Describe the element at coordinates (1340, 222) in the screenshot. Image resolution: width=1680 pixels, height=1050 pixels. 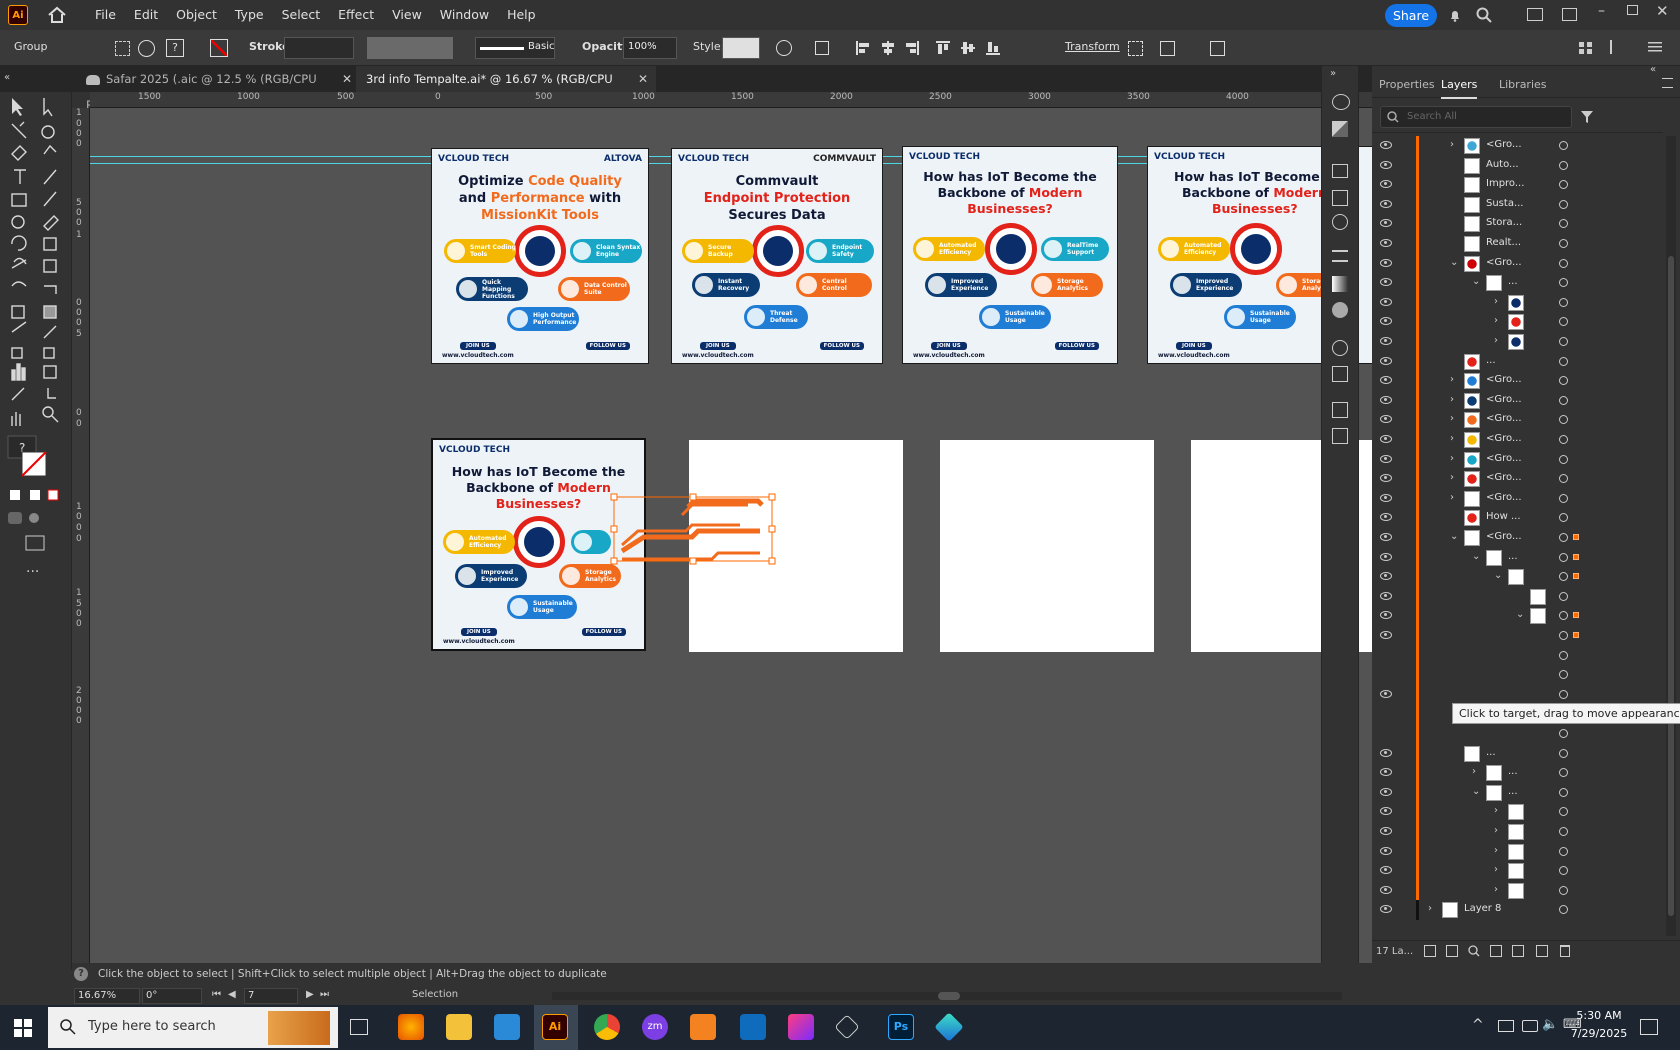
I see `graphic-styles-icon` at that location.